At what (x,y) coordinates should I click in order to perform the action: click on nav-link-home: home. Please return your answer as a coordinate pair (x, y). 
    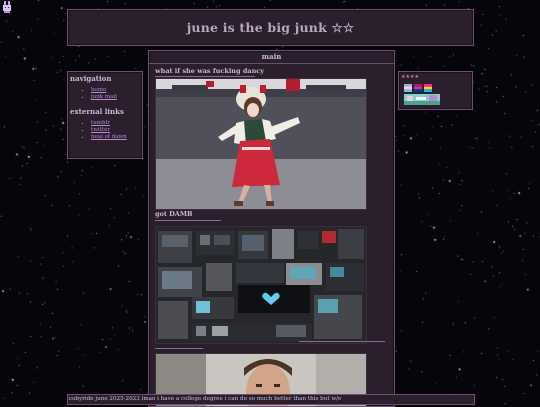
    Looking at the image, I should click on (98, 90).